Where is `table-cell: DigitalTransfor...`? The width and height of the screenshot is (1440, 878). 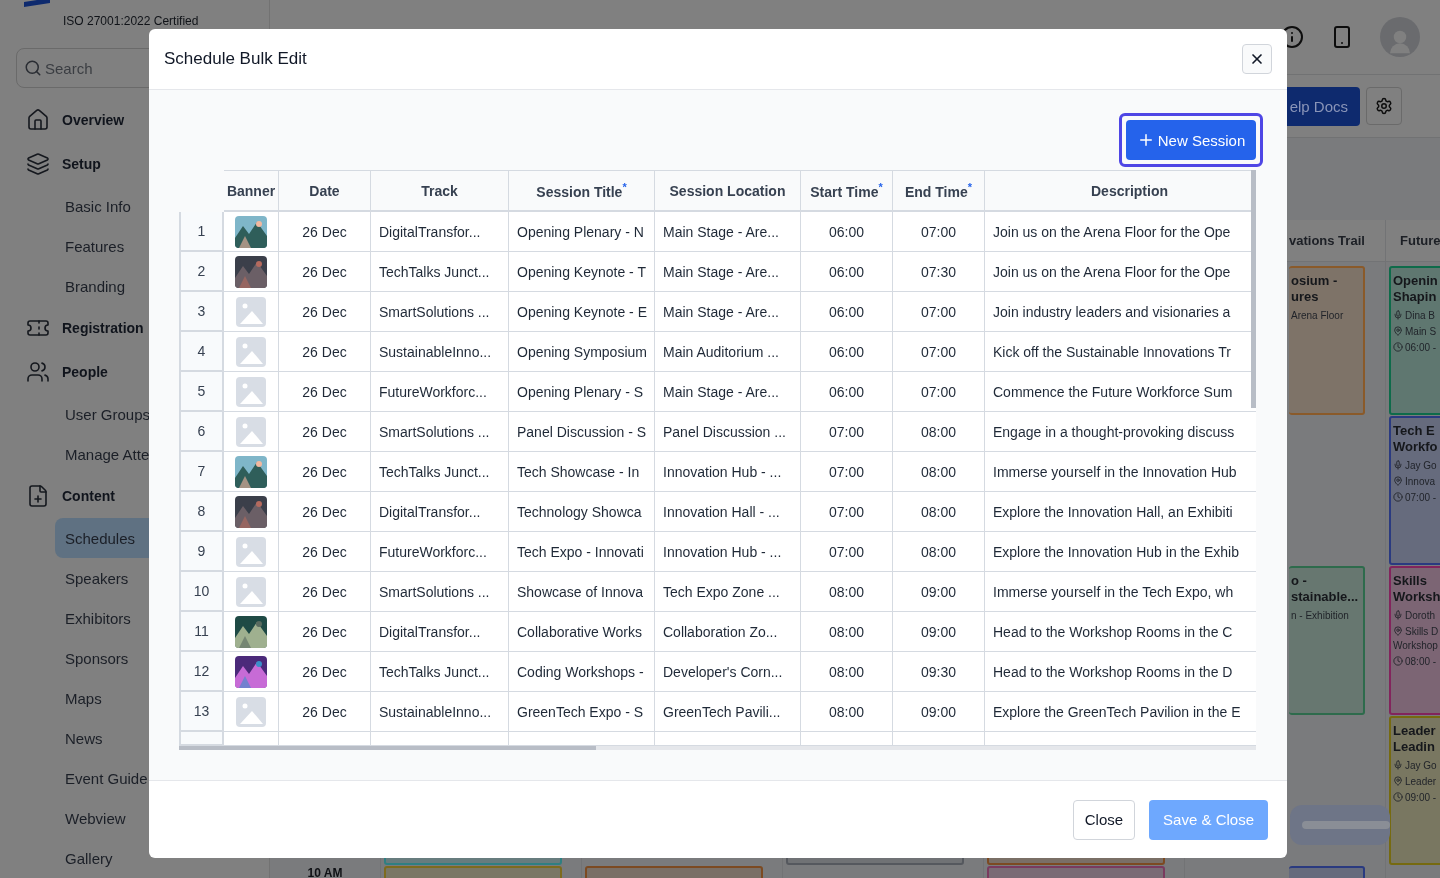 table-cell: DigitalTransfor... is located at coordinates (440, 632).